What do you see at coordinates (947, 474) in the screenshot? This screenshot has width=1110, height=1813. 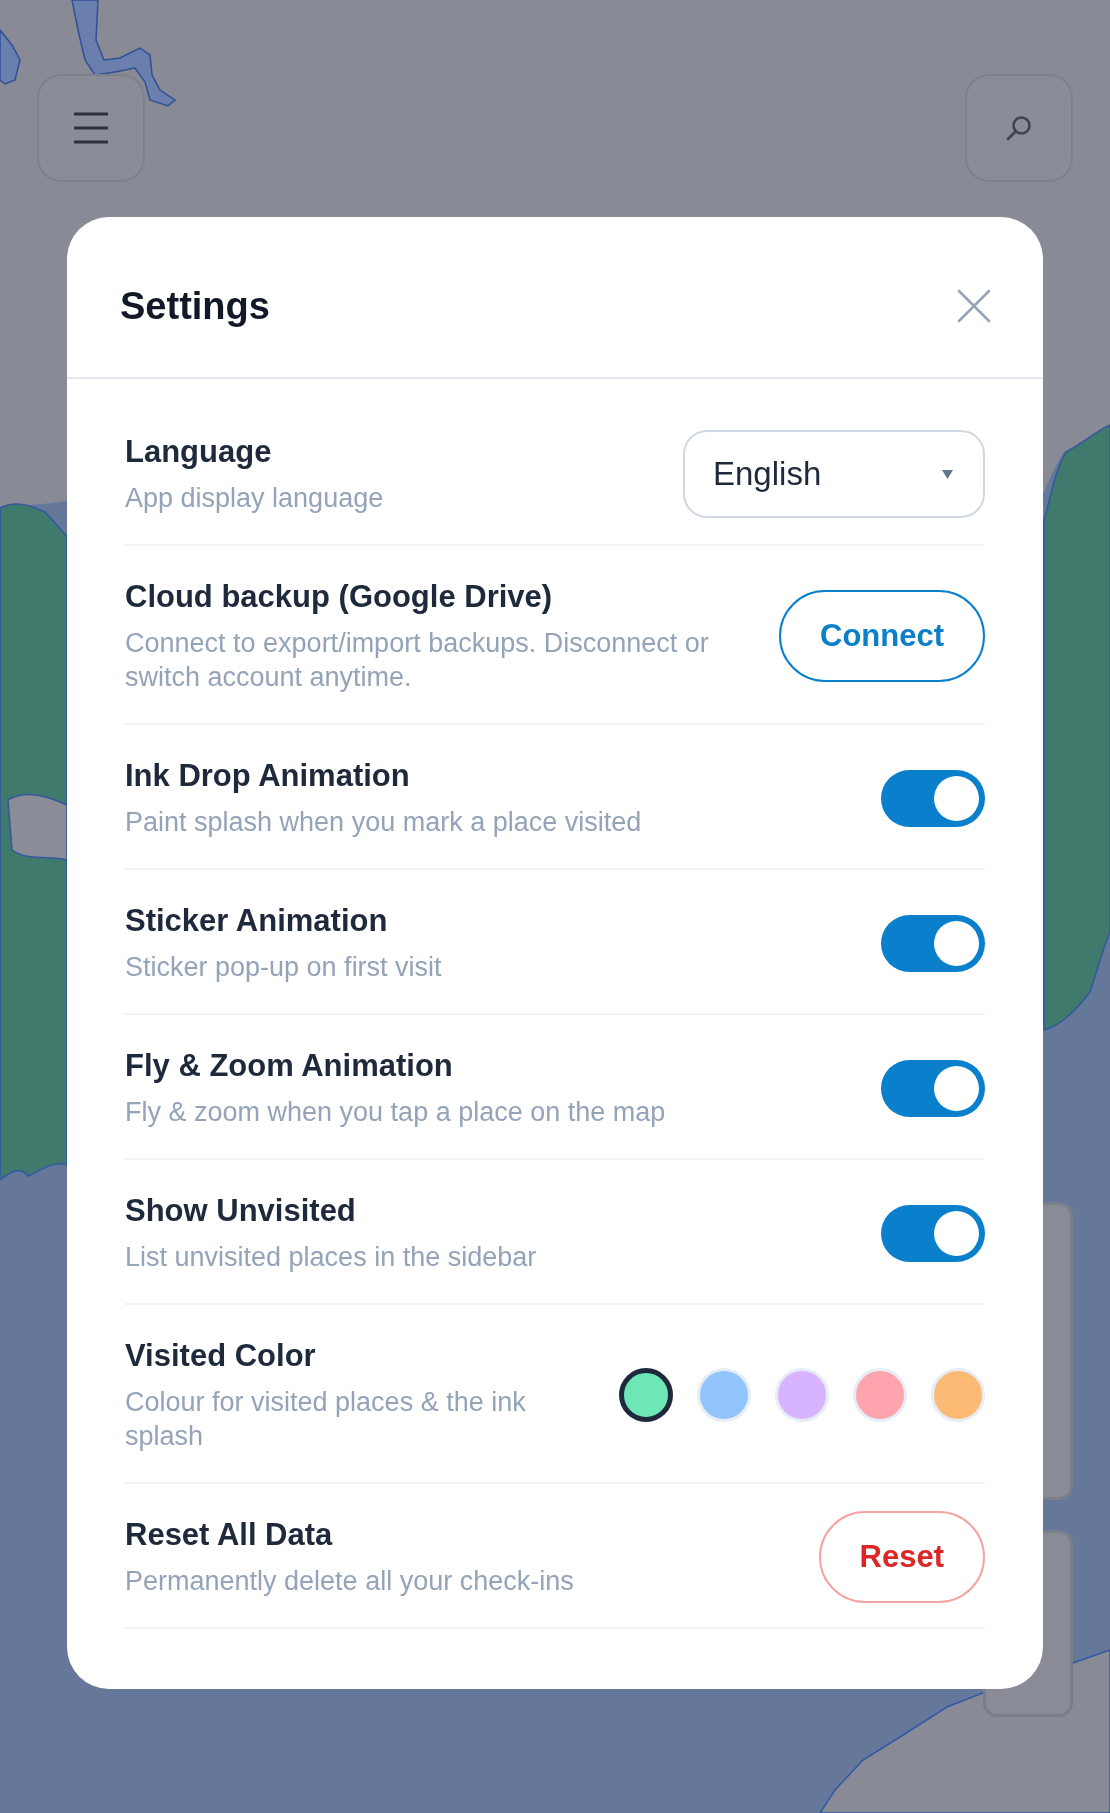 I see `caret-icon` at bounding box center [947, 474].